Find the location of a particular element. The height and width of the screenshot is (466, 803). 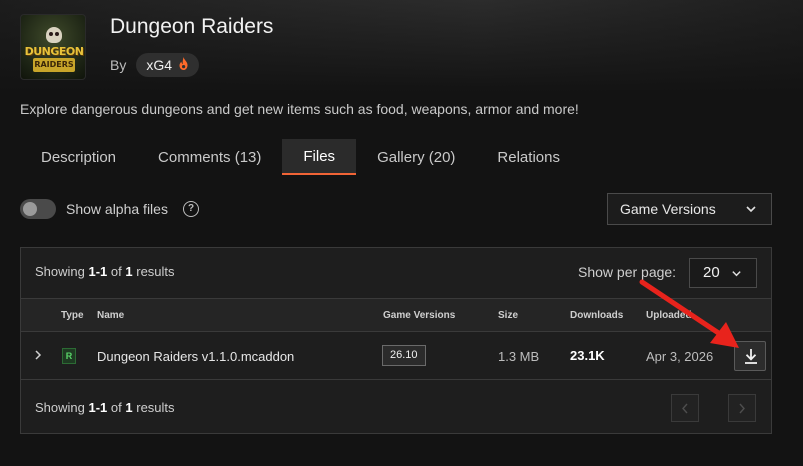

chevron-left-icon is located at coordinates (685, 408).